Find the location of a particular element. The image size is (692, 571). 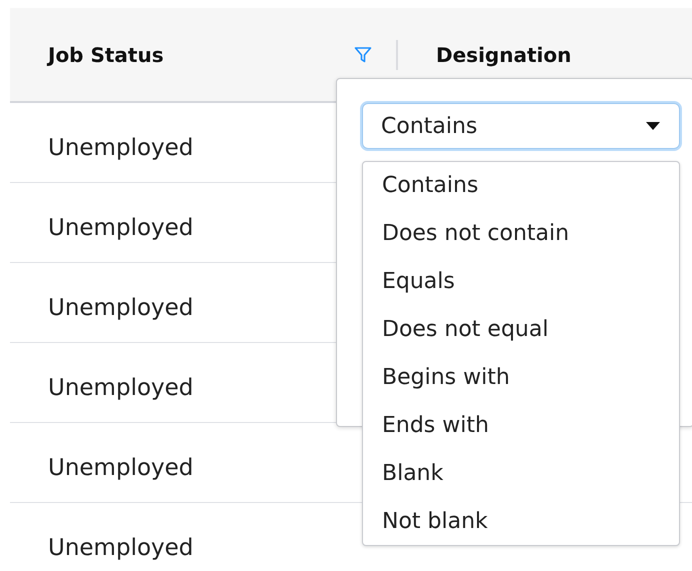

dropdown-option: Contains is located at coordinates (521, 189).